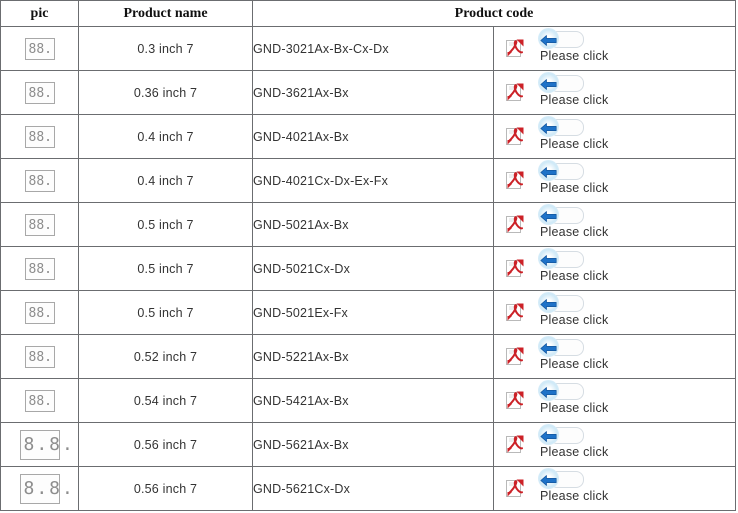 This screenshot has width=738, height=513. What do you see at coordinates (373, 224) in the screenshot?
I see `product-code-cell: GND-5021Ax-Bx` at bounding box center [373, 224].